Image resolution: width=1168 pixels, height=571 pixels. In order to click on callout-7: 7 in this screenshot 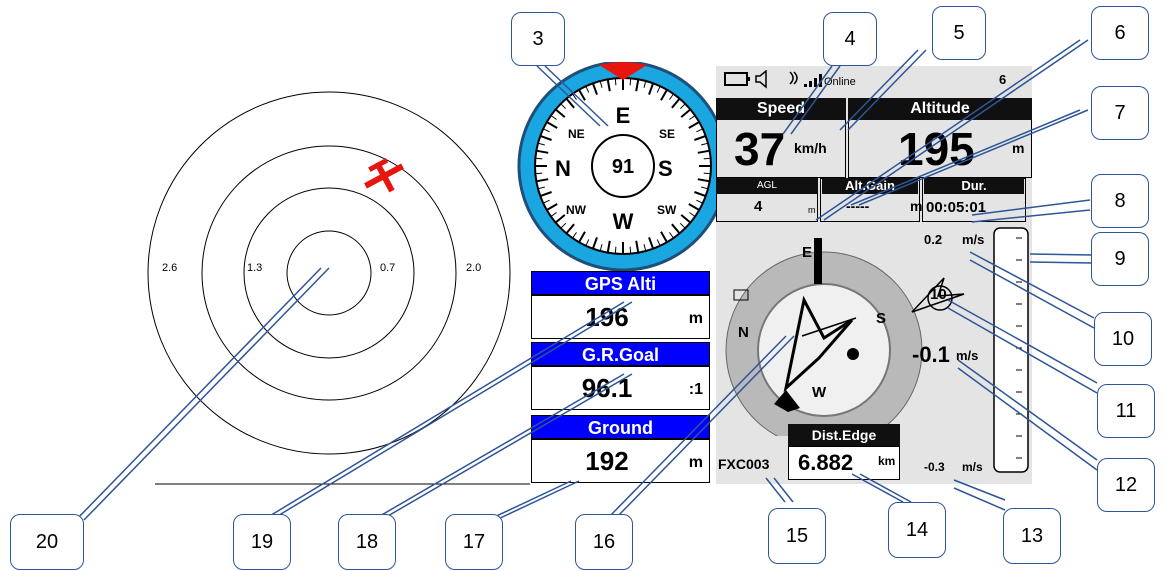, I will do `click(1120, 113)`.